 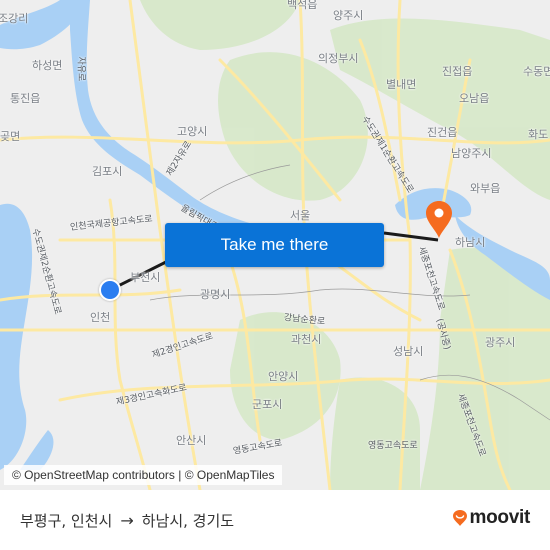 What do you see at coordinates (14, 18) in the screenshot?
I see `place-label: 조강리` at bounding box center [14, 18].